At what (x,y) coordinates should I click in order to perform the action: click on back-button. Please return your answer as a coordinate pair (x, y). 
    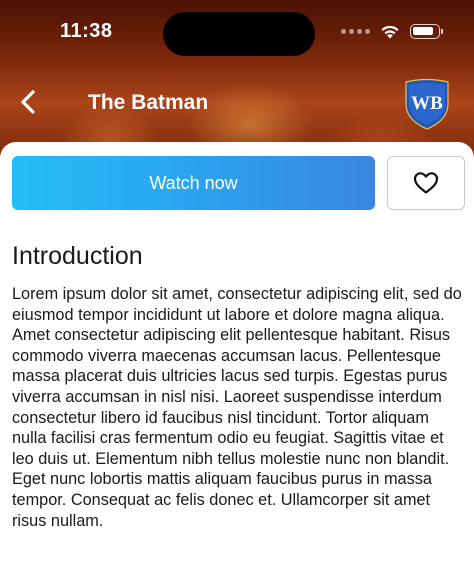
    Looking at the image, I should click on (28, 102).